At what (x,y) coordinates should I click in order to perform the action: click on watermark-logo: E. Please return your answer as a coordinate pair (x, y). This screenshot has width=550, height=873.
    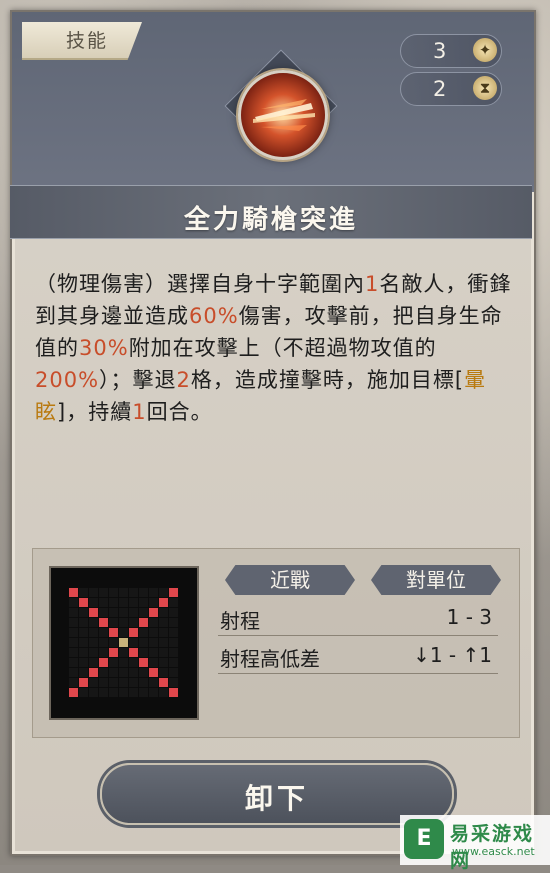
    Looking at the image, I should click on (424, 839).